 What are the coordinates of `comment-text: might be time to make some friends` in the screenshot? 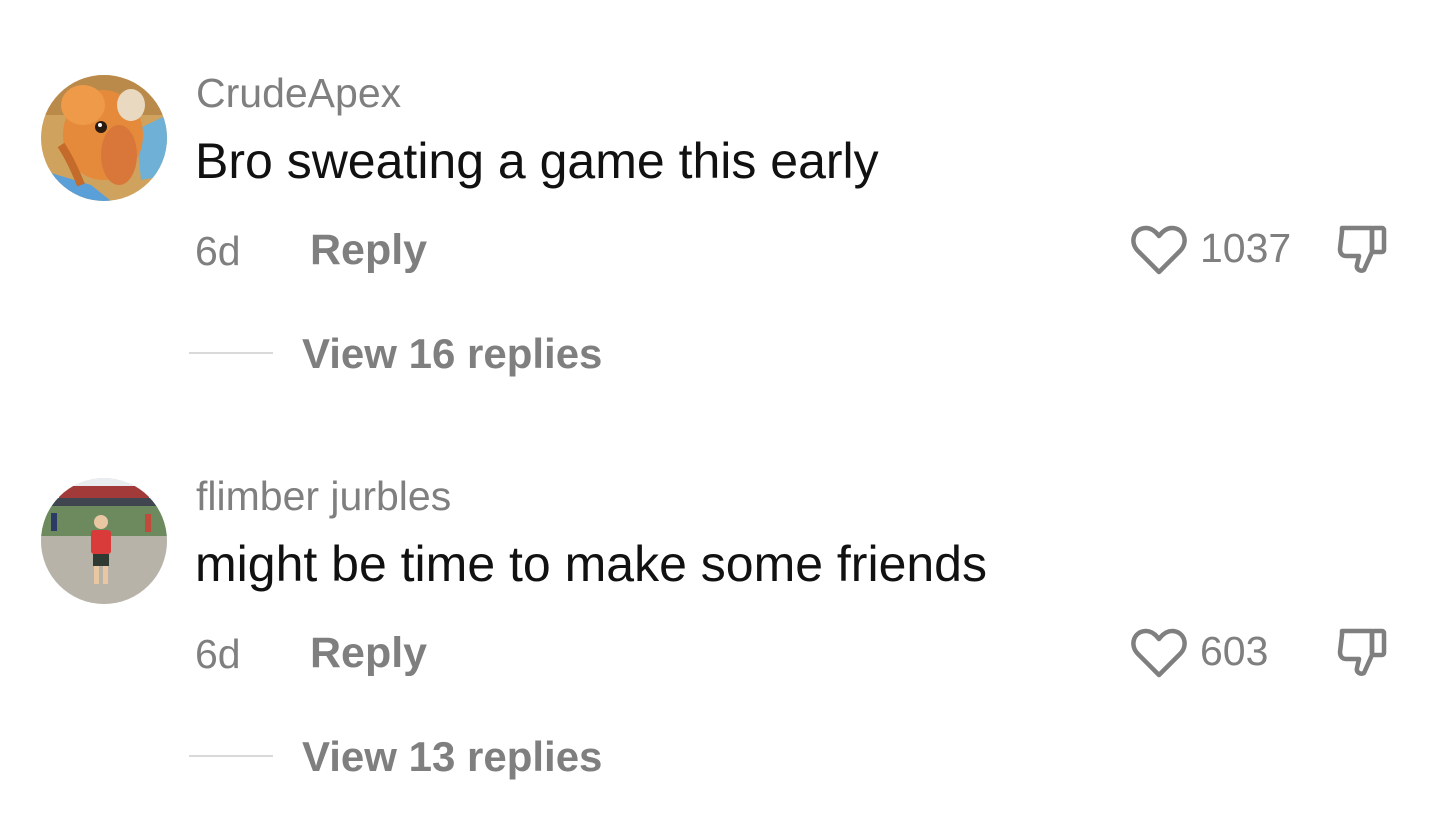 It's located at (591, 564).